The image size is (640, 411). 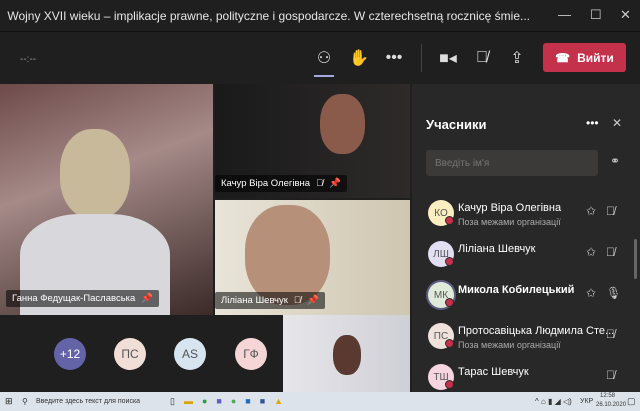 I want to click on word-icon: ■, so click(x=267, y=401).